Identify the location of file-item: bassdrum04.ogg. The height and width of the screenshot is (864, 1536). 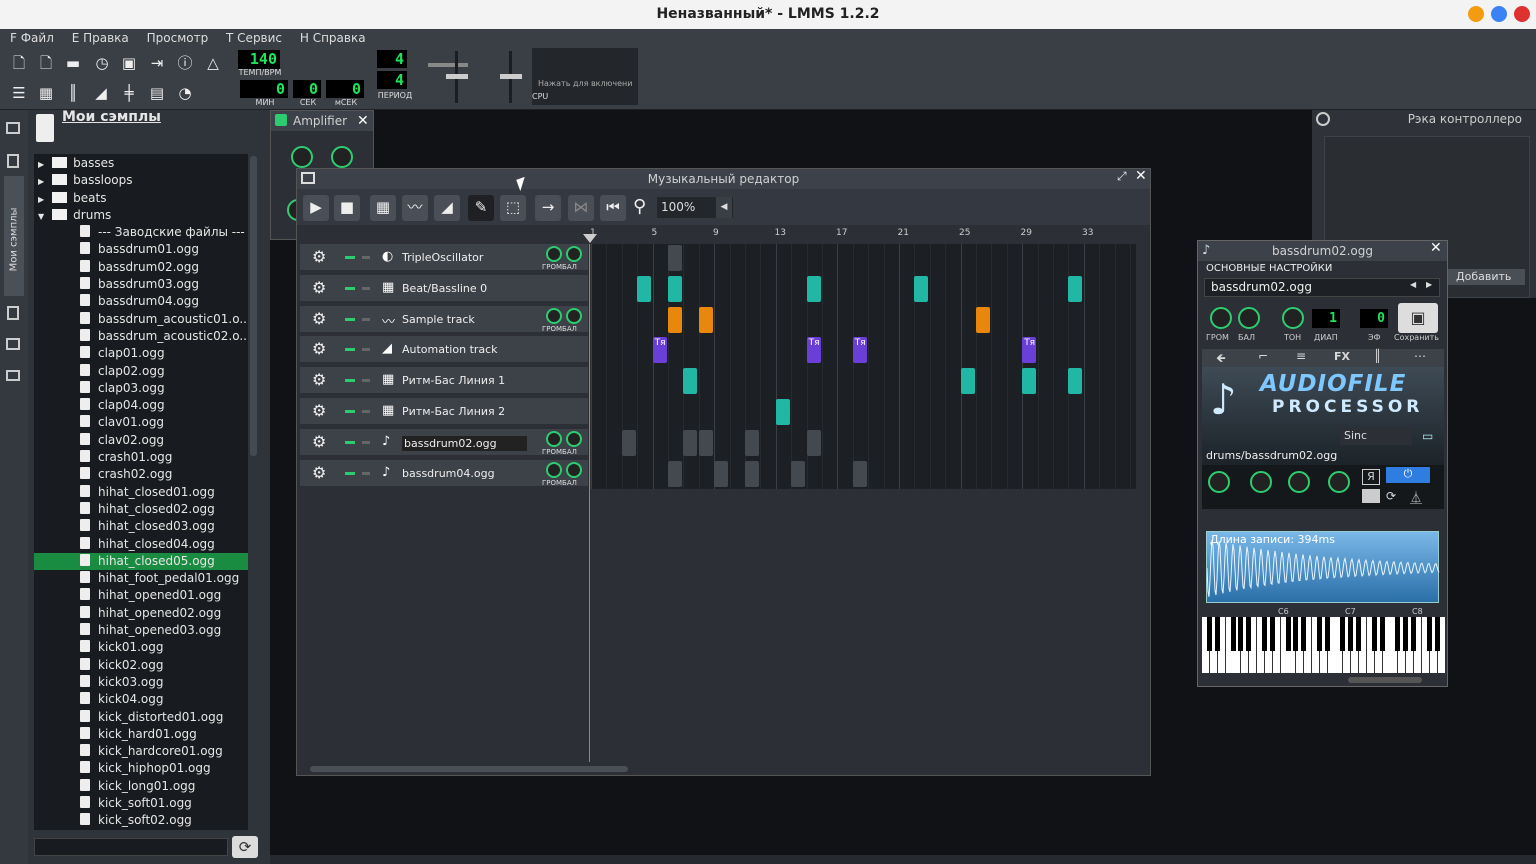
(141, 301).